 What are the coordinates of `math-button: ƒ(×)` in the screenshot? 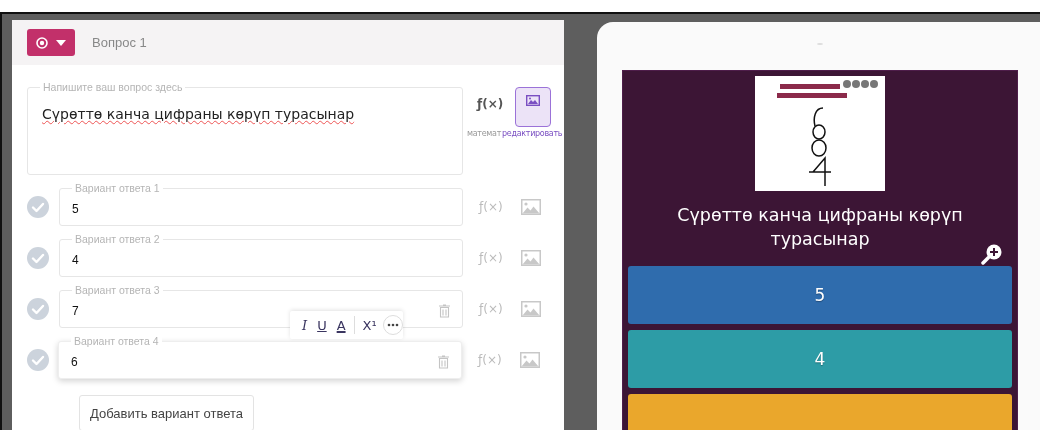 It's located at (490, 104).